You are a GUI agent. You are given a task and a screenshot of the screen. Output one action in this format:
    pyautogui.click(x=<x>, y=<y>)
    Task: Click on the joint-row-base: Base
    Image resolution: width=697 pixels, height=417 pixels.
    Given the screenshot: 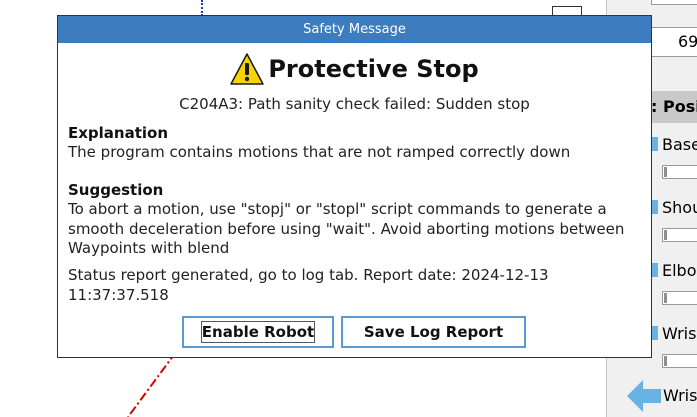 What is the action you would take?
    pyautogui.click(x=674, y=165)
    